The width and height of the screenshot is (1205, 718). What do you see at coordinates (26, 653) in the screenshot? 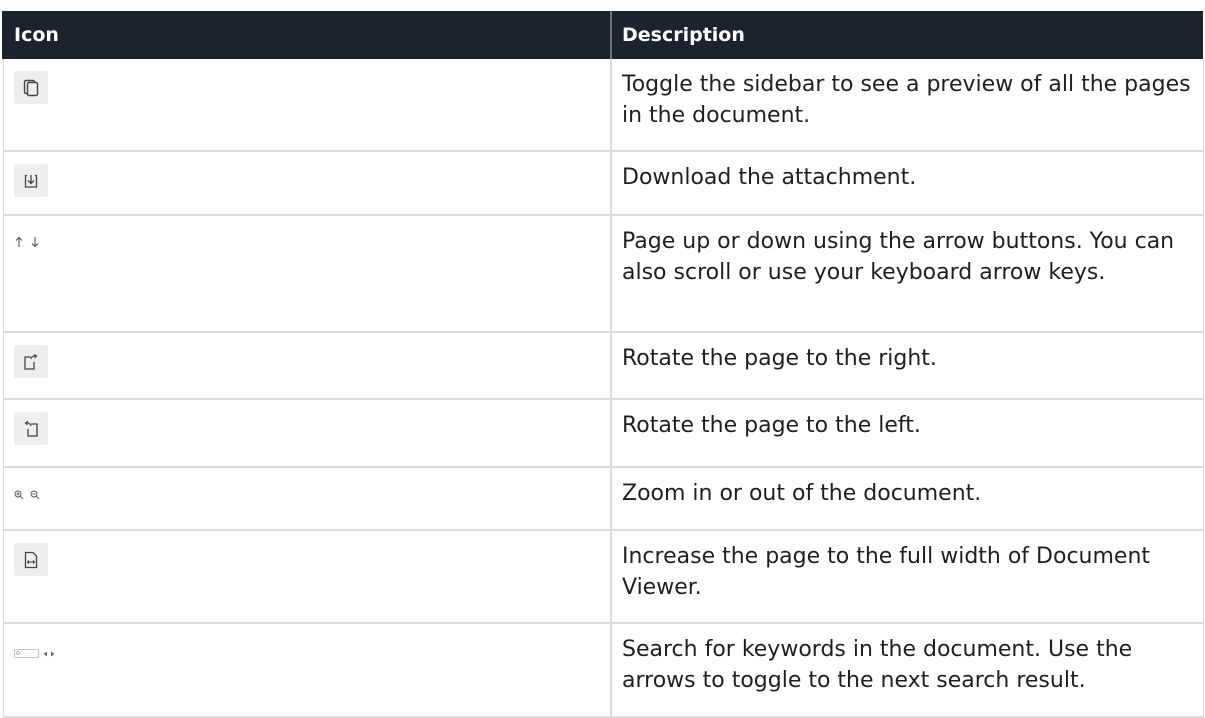
I see `search-field-thumbnail` at bounding box center [26, 653].